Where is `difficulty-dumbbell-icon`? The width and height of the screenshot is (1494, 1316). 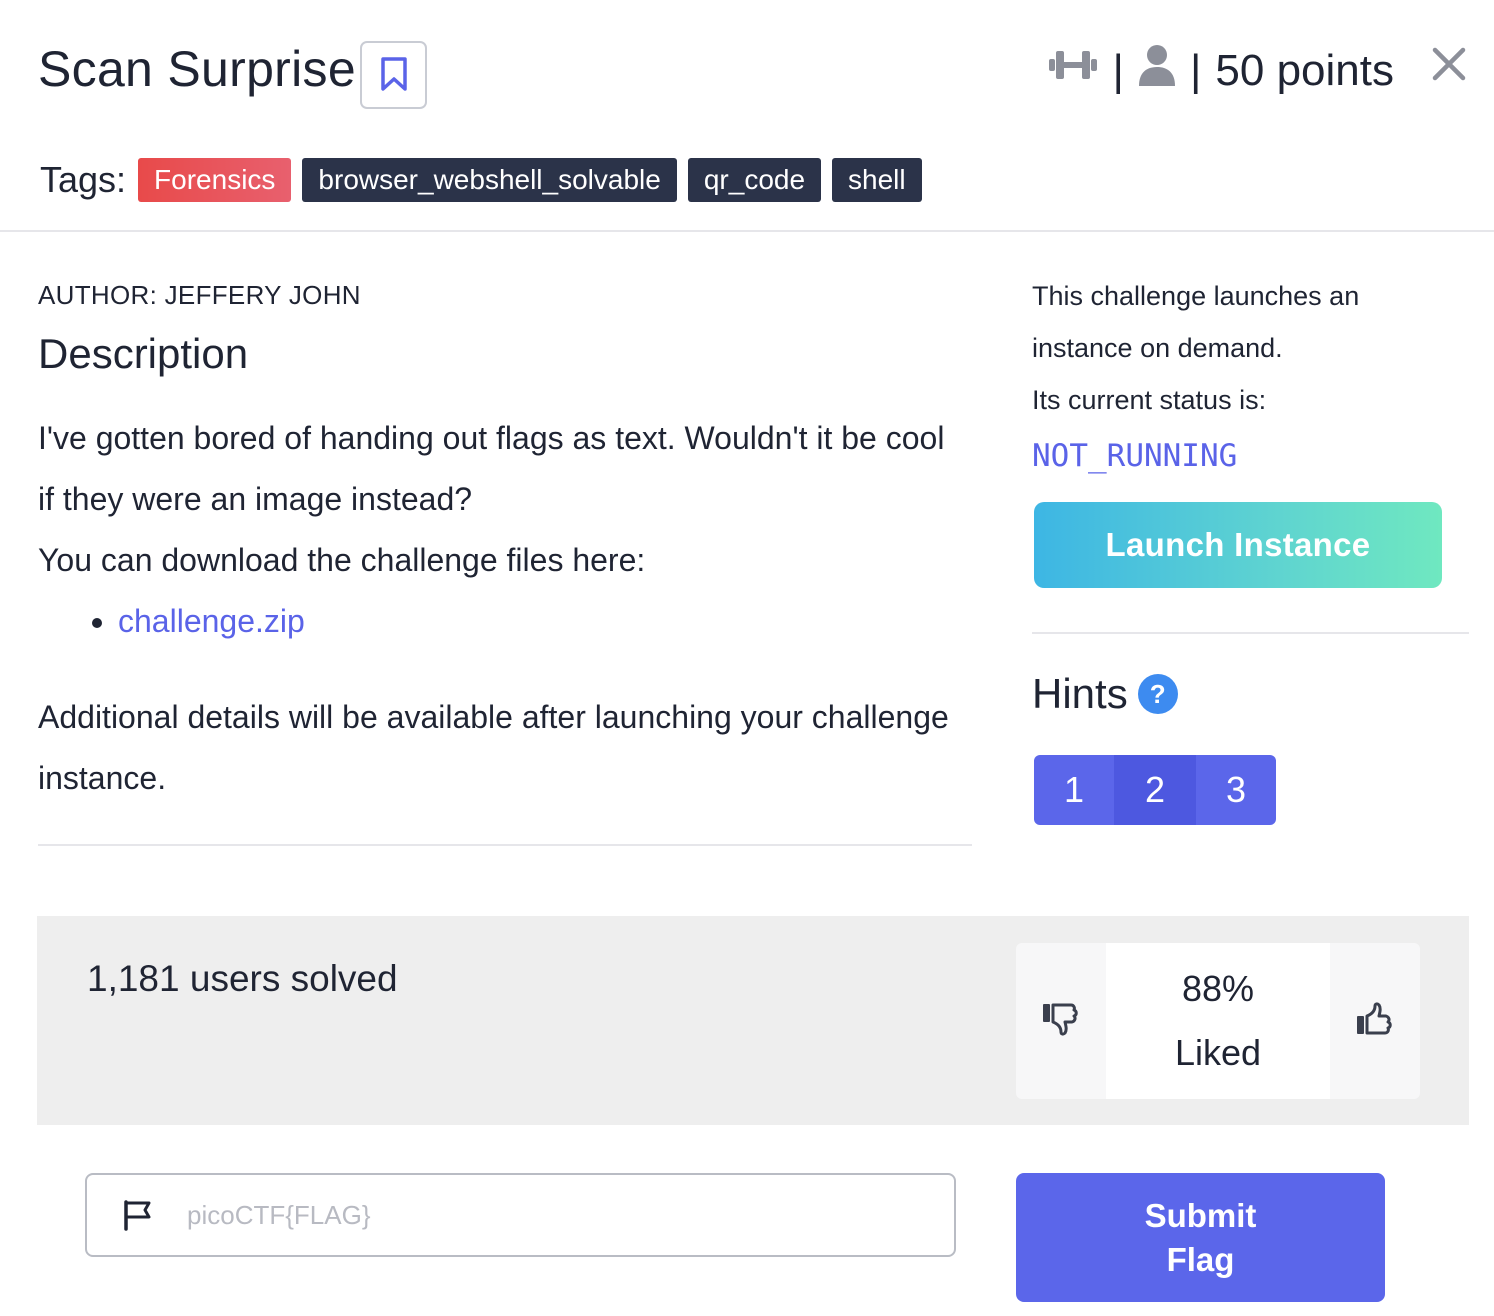
difficulty-dumbbell-icon is located at coordinates (1073, 70).